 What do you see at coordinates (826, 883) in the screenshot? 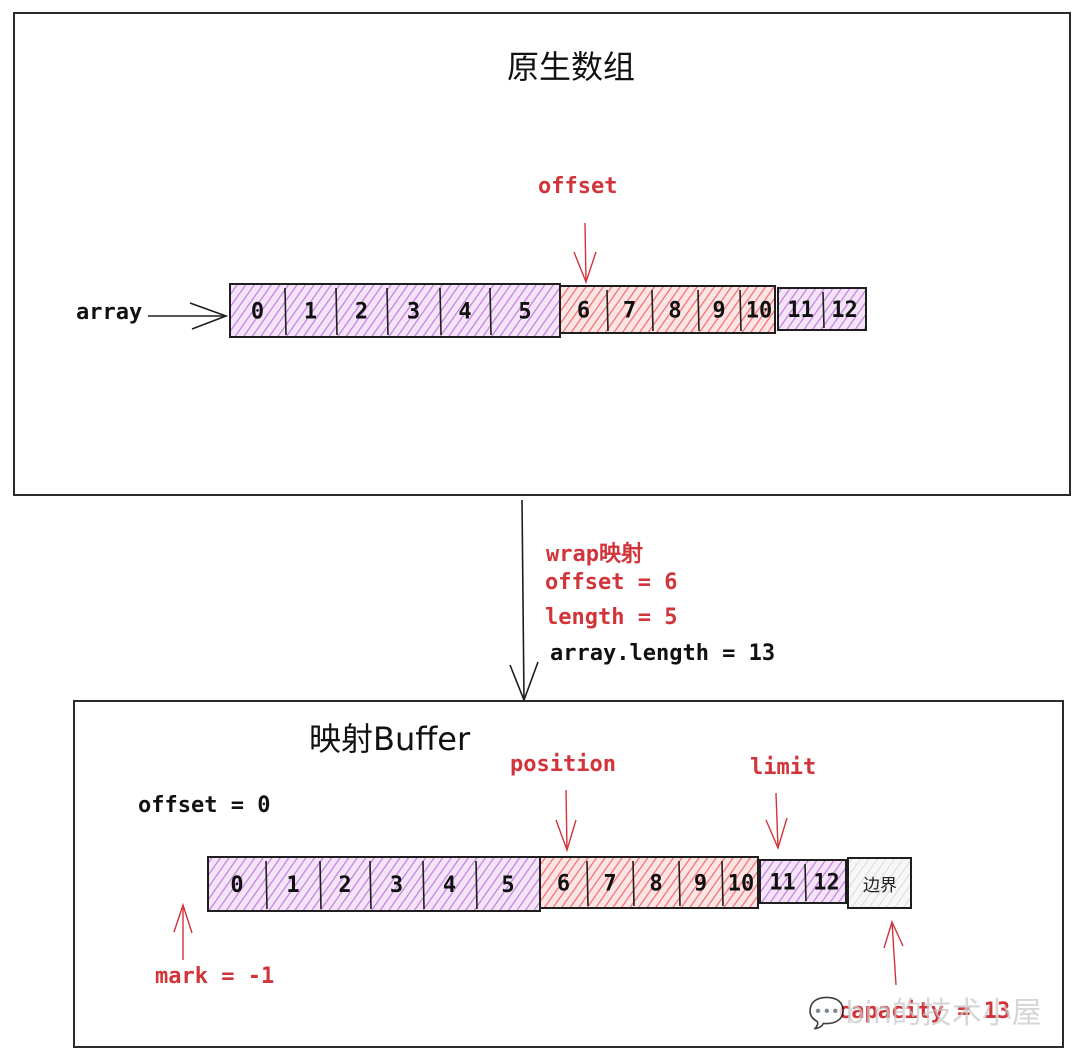
I see `buffer-cell-12: 12` at bounding box center [826, 883].